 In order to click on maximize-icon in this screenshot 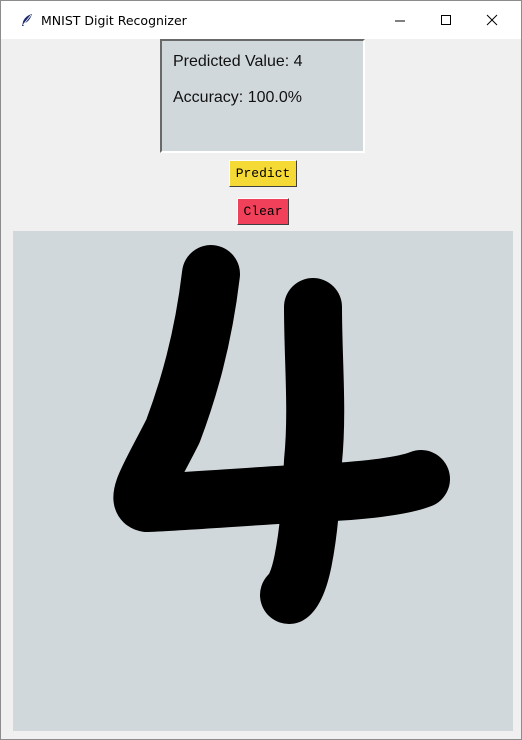, I will do `click(446, 20)`.